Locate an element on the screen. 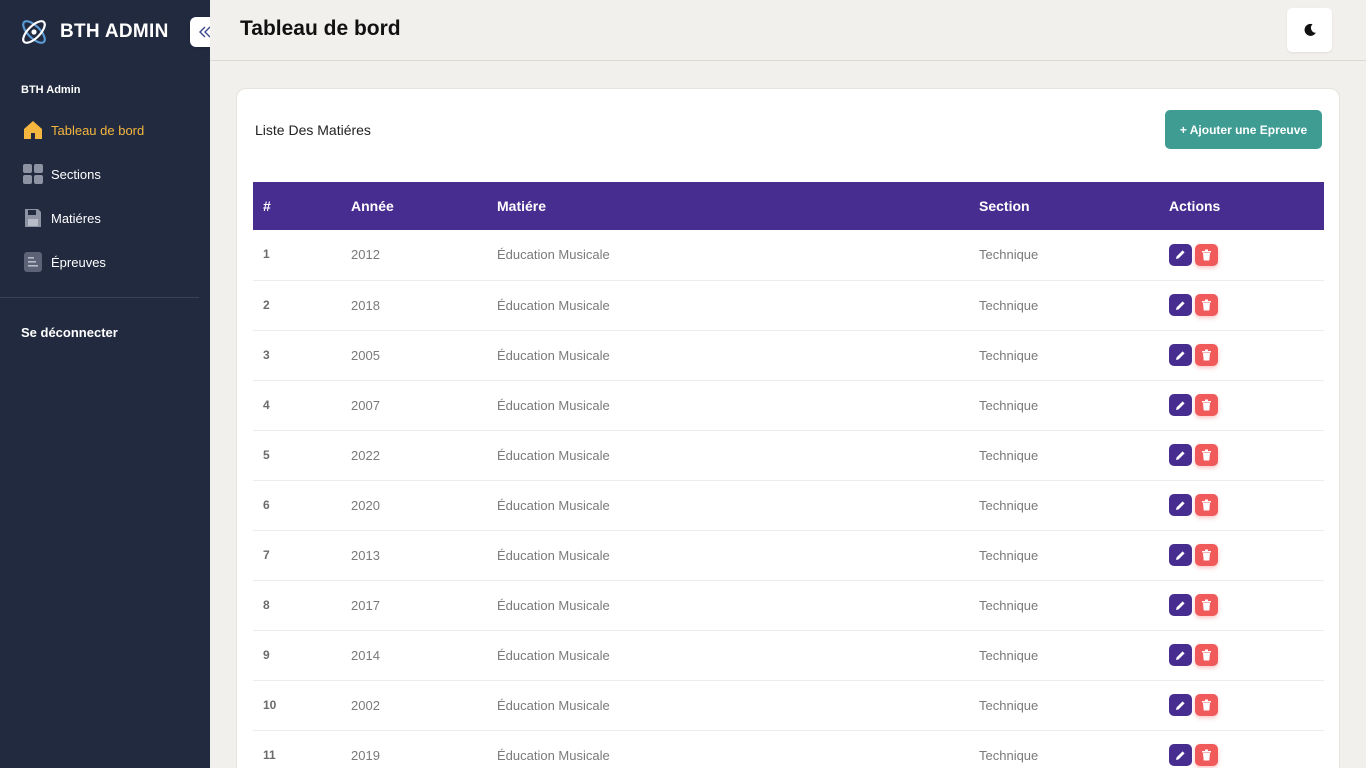 Image resolution: width=1366 pixels, height=768 pixels. sidebar-item-label: Sections is located at coordinates (76, 174).